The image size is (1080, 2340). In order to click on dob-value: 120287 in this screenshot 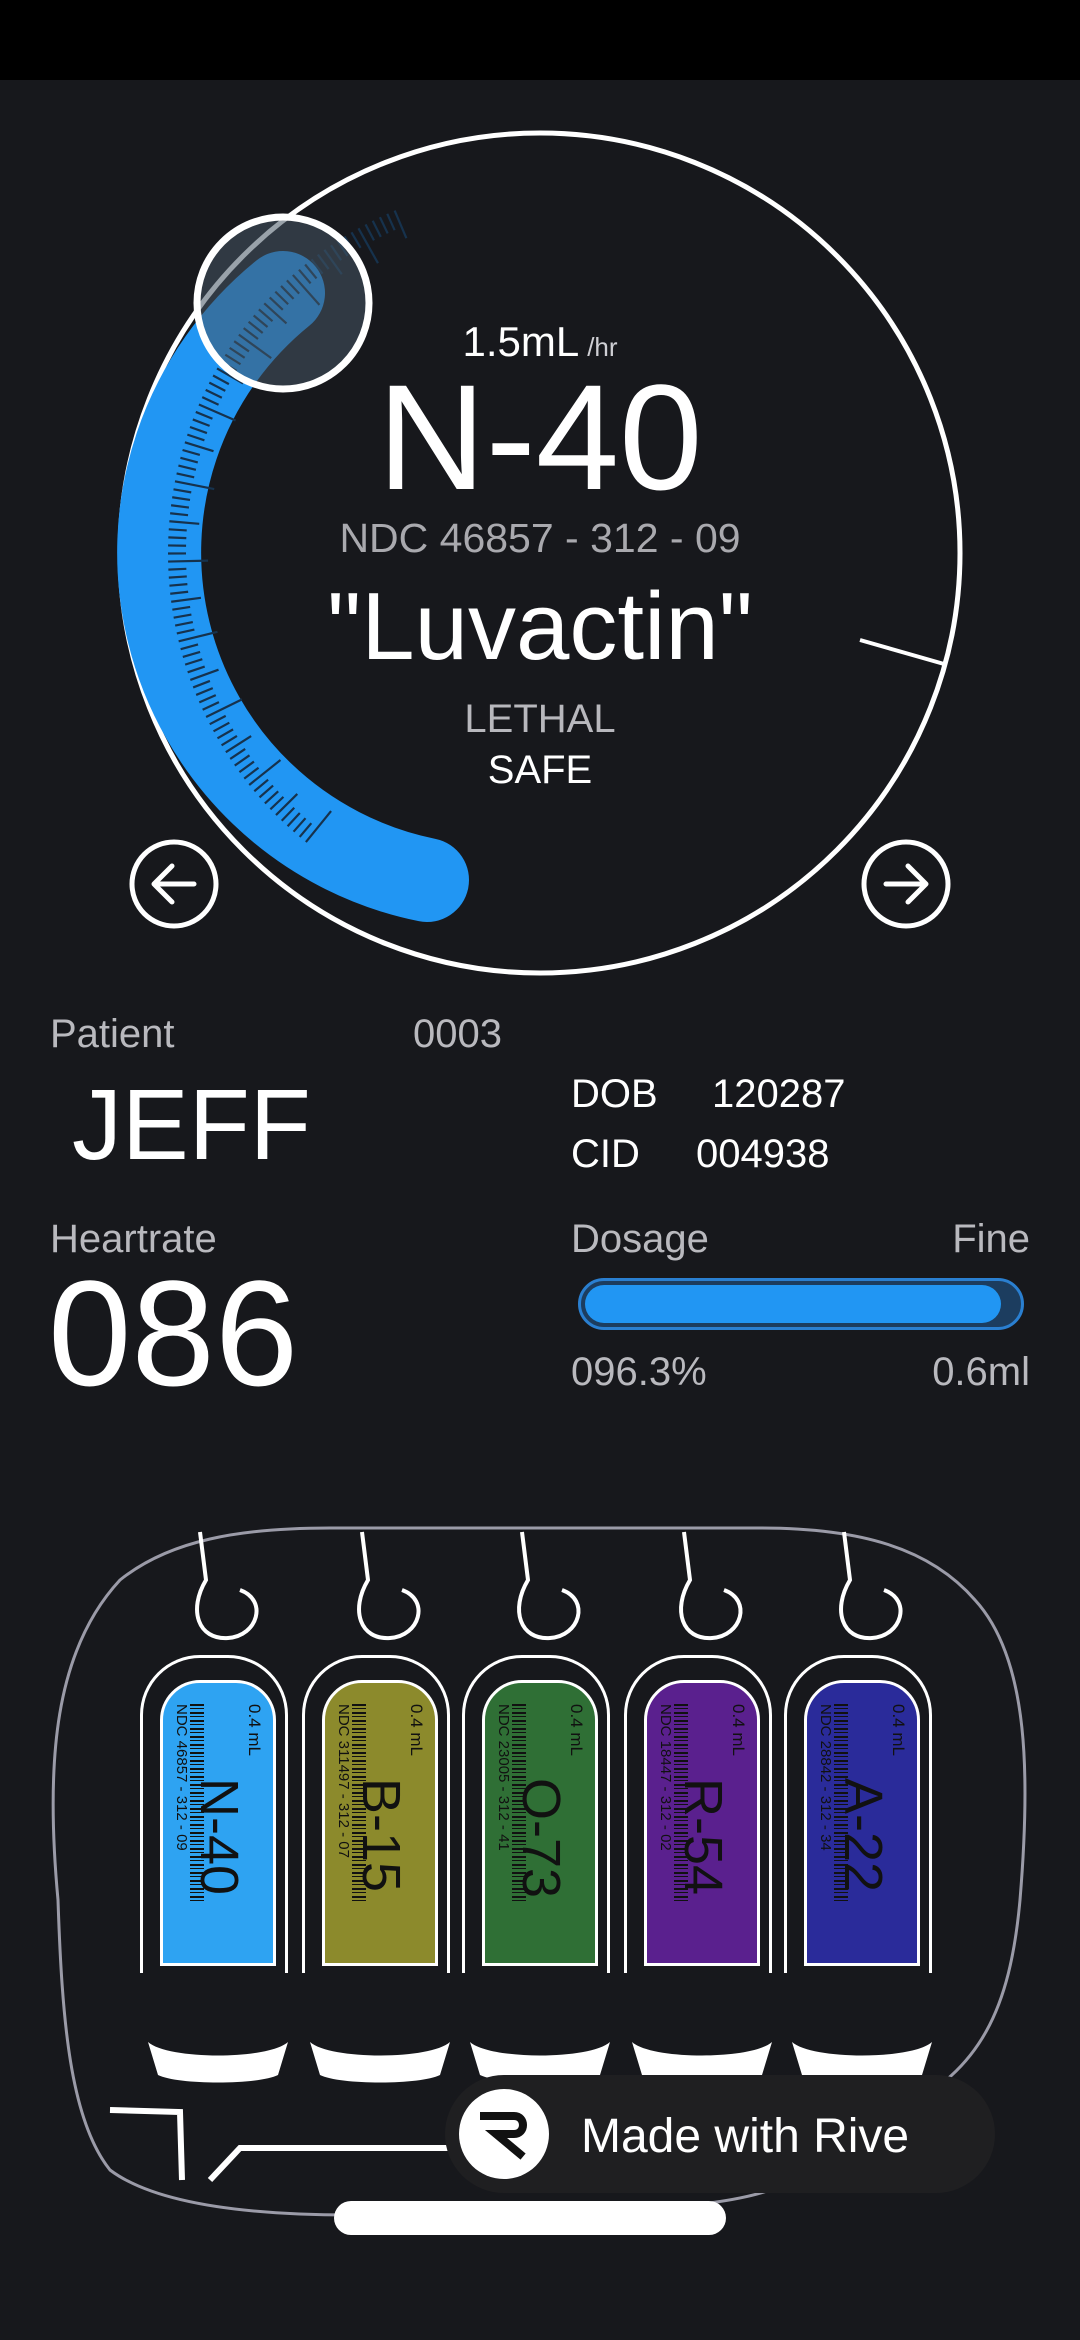, I will do `click(779, 1094)`.